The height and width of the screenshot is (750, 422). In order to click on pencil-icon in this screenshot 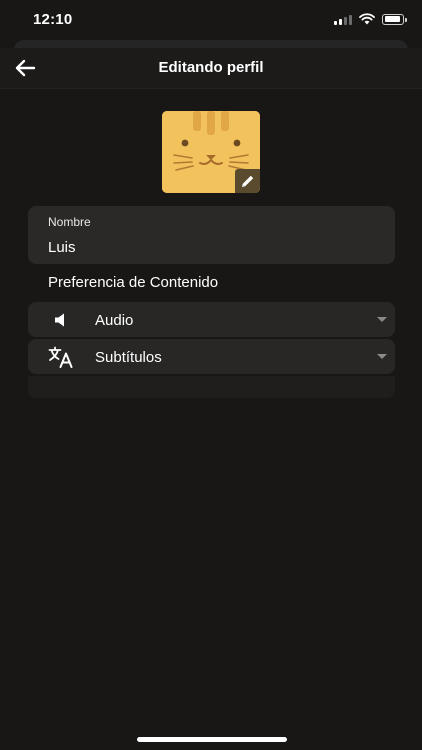, I will do `click(248, 181)`.